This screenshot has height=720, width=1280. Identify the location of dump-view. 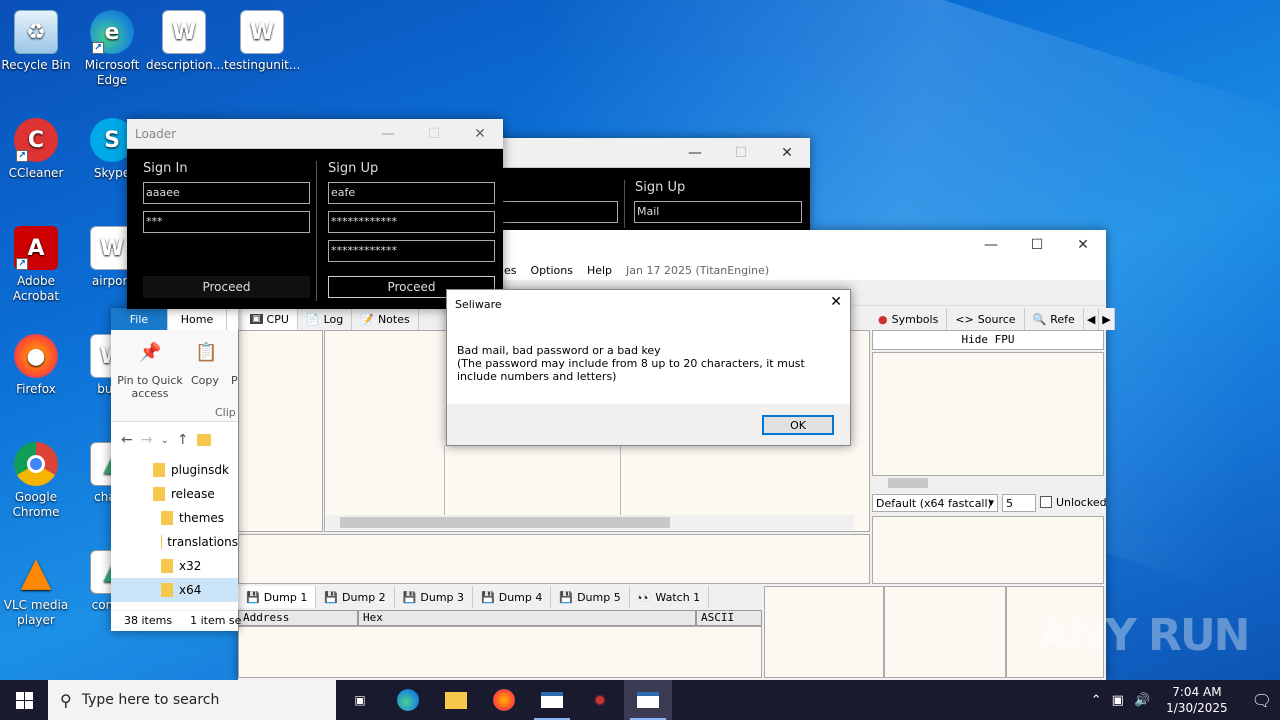
(500, 652).